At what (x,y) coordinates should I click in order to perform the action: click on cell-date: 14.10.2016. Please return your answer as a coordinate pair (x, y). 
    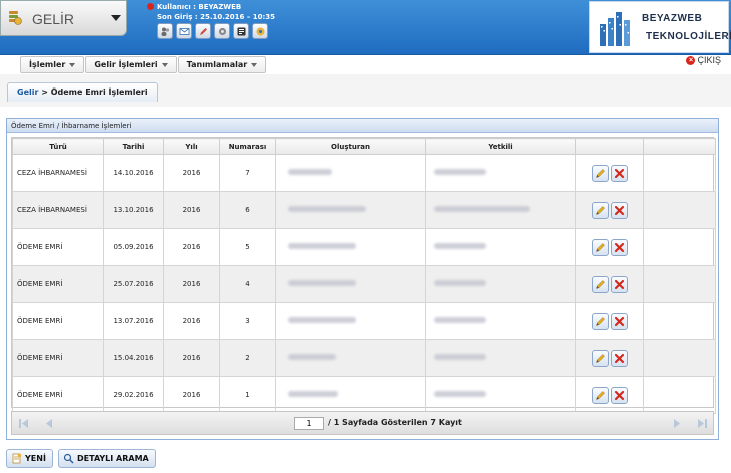
    Looking at the image, I should click on (133, 173).